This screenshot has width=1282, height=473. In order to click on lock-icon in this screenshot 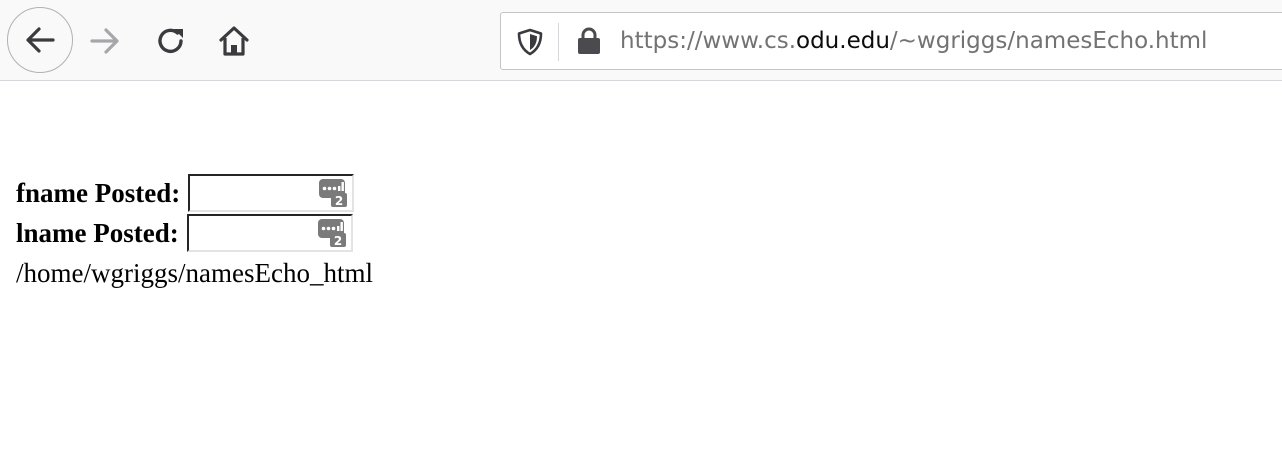, I will do `click(589, 40)`.